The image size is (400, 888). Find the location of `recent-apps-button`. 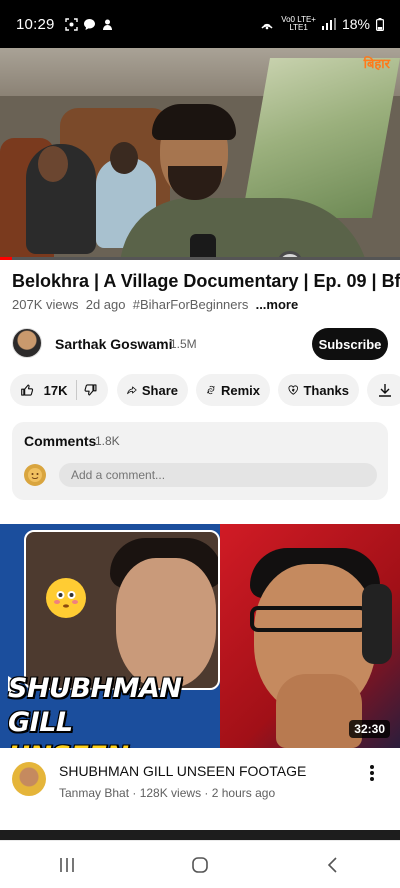

recent-apps-button is located at coordinates (67, 865).